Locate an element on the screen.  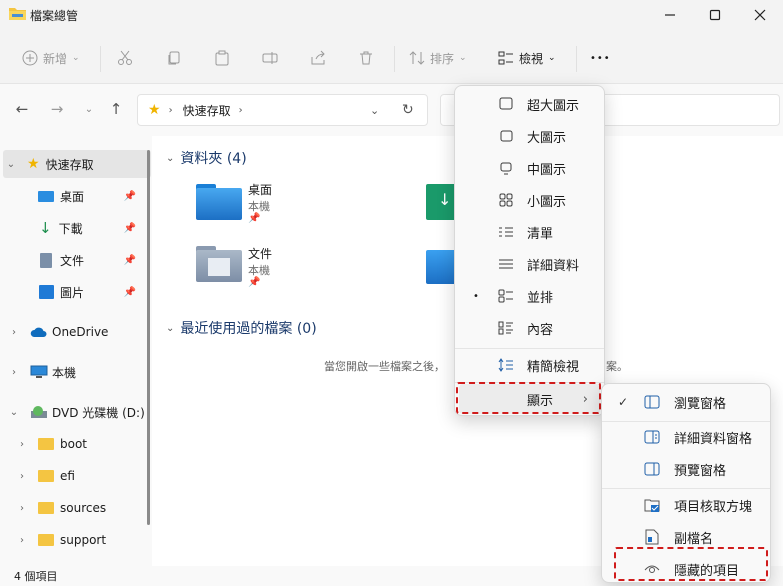
menu-item-small-icons: 小圖示 is located at coordinates (529, 200).